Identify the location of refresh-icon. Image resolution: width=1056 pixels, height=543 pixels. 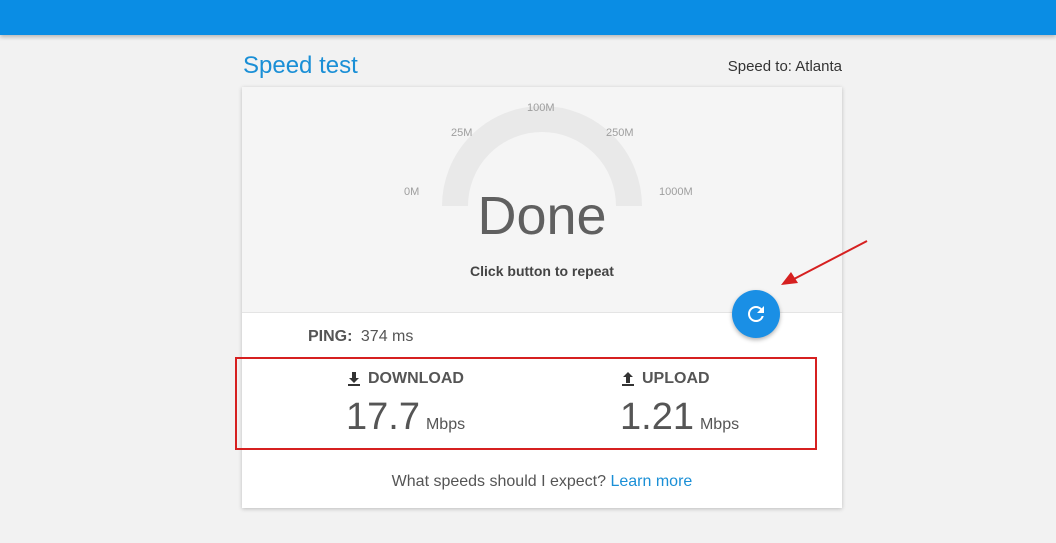
(756, 314).